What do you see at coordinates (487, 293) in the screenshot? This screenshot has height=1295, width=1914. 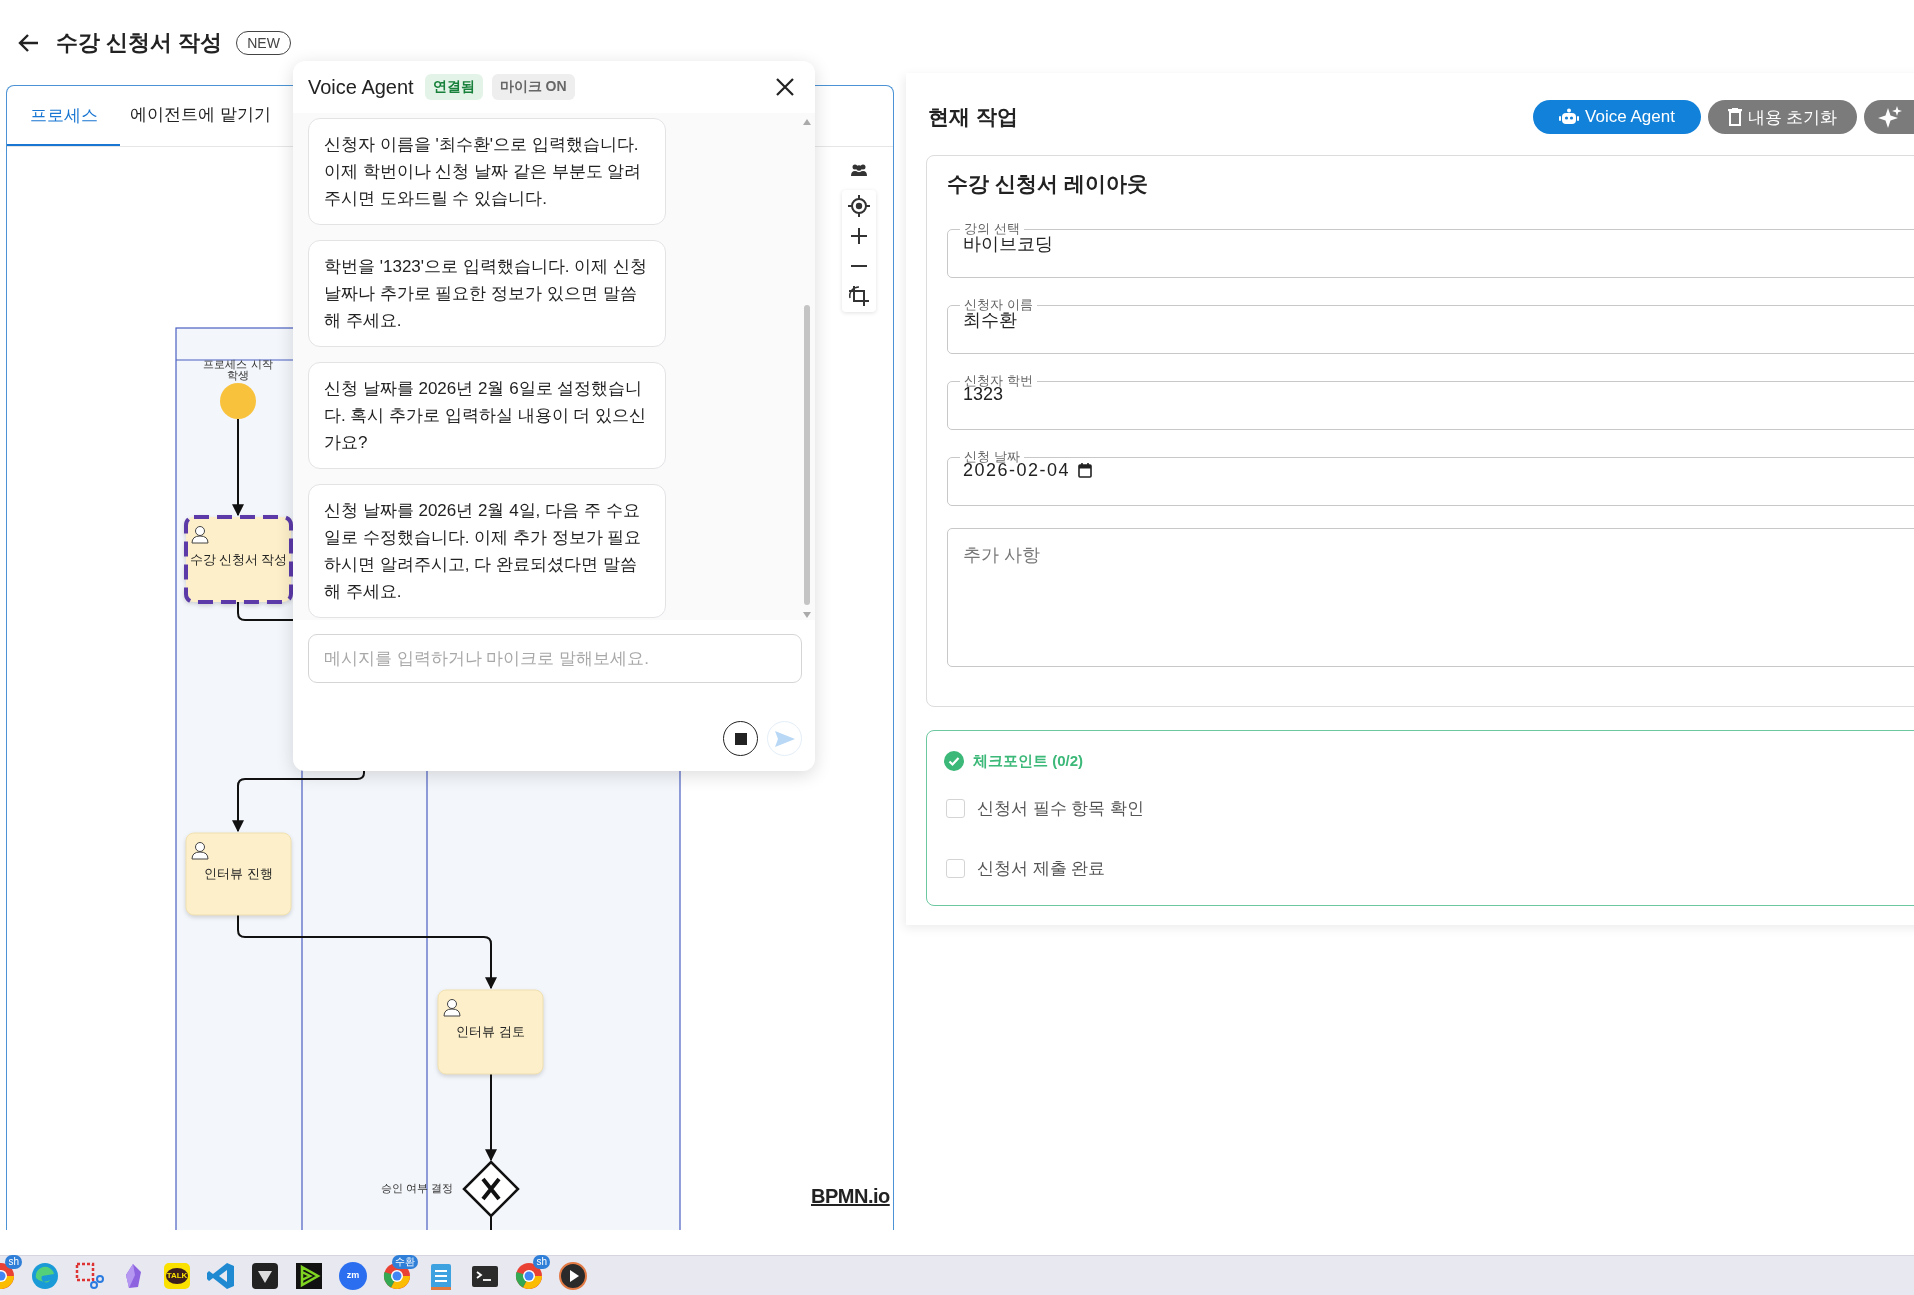 I see `chat-message: 학번을 '1323'으로 입력했습니다. 이제 신청 날짜나 추가로 필요한 정보가 있으면 말씀해 주세요.` at bounding box center [487, 293].